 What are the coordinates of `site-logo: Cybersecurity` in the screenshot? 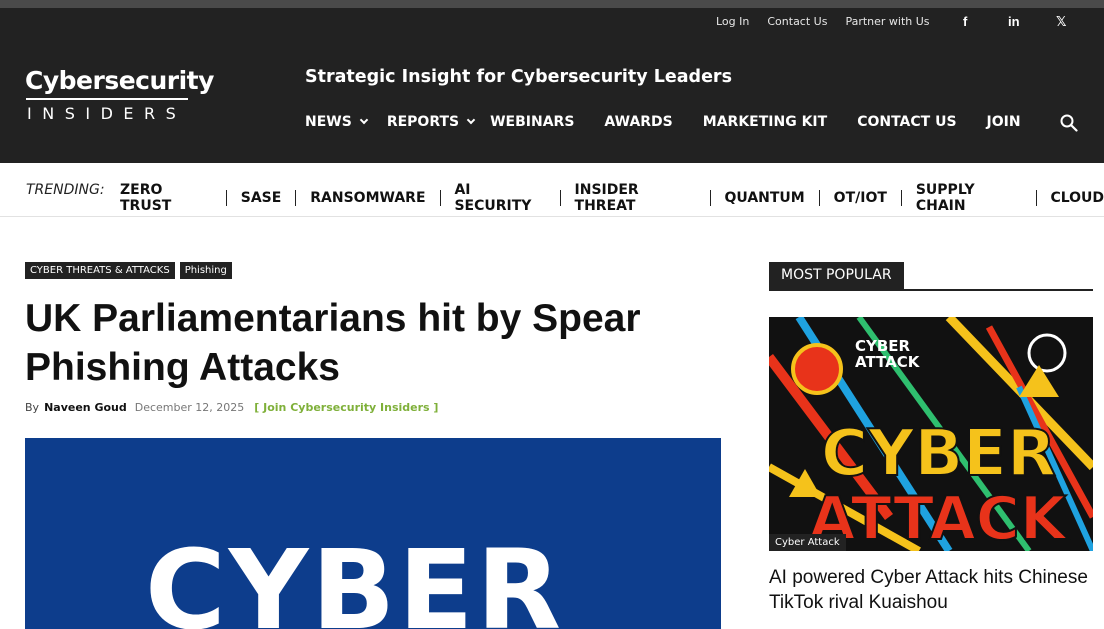 It's located at (119, 80).